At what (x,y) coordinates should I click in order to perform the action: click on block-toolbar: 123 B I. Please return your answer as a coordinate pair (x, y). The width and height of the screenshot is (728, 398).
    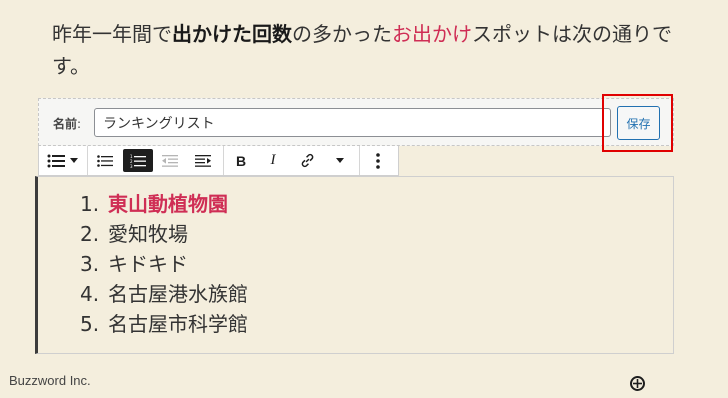
    Looking at the image, I should click on (218, 161).